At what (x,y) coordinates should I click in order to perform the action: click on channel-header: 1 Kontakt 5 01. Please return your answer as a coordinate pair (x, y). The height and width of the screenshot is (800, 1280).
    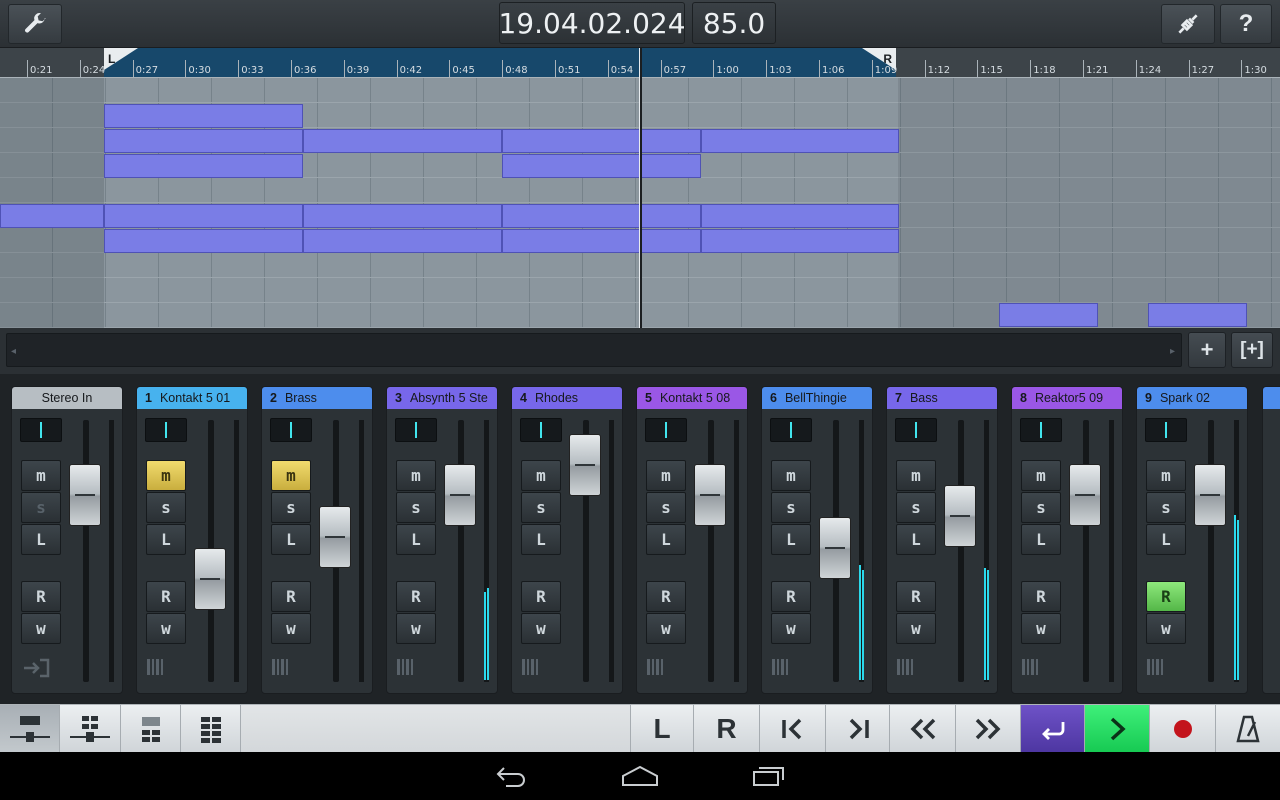
    Looking at the image, I should click on (192, 398).